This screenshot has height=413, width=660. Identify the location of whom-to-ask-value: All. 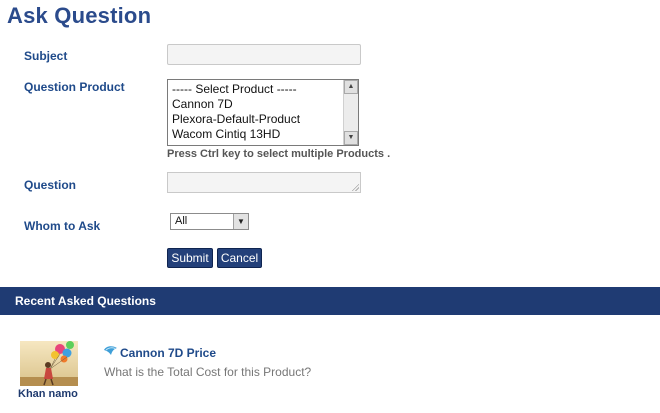
(181, 221).